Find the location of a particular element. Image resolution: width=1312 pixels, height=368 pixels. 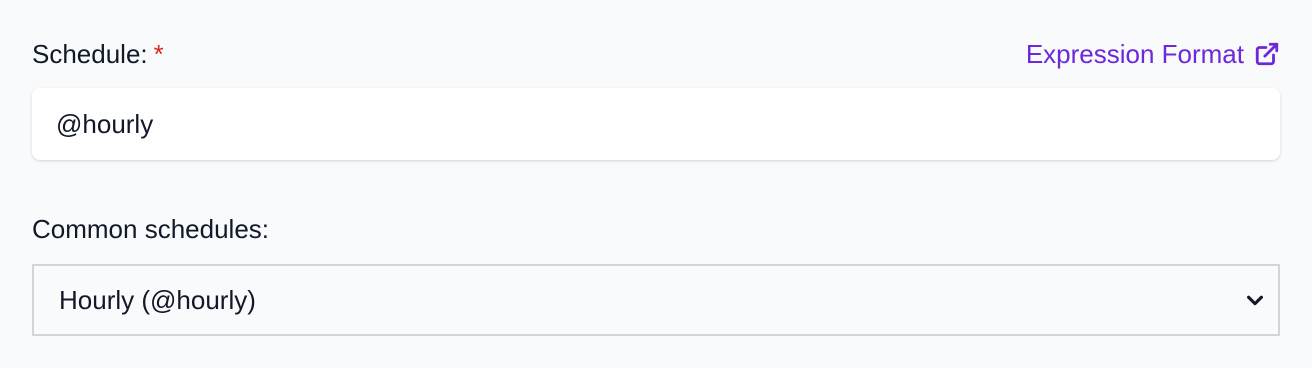

common-schedules-label: Common schedules: is located at coordinates (150, 229).